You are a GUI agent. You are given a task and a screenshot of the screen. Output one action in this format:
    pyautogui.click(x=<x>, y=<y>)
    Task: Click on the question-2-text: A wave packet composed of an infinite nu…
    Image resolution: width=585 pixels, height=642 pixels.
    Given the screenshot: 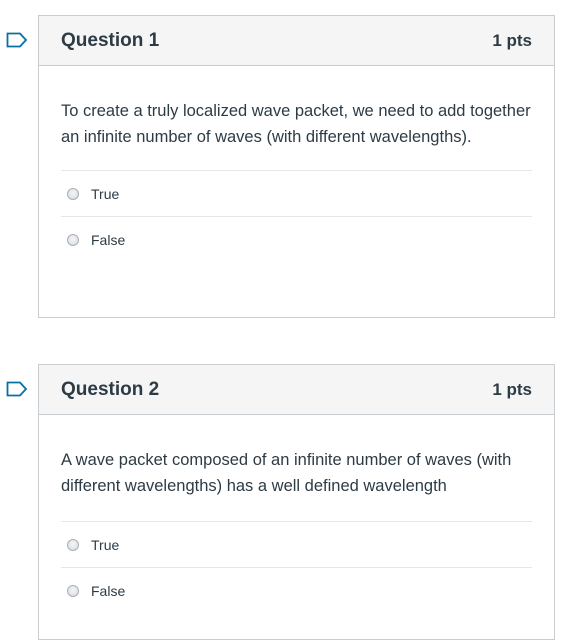 What is the action you would take?
    pyautogui.click(x=286, y=473)
    